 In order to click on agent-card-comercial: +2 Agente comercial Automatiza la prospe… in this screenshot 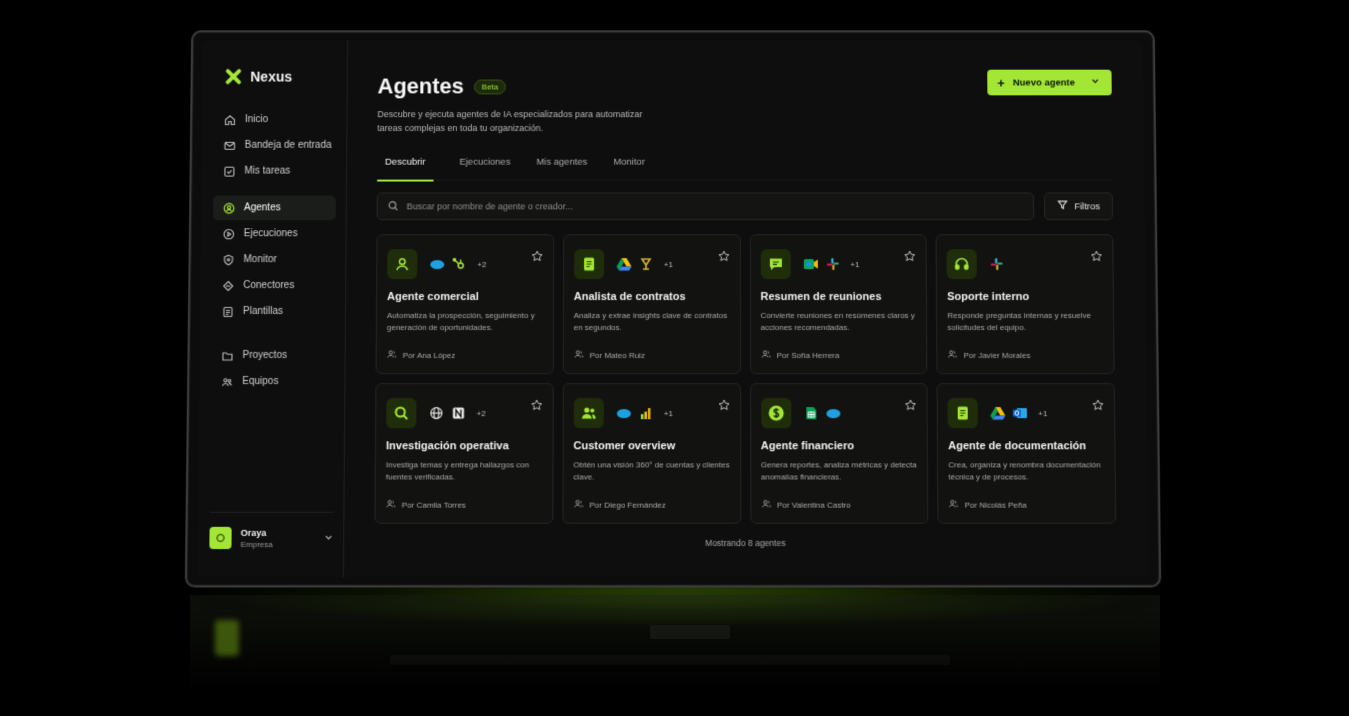, I will do `click(464, 304)`.